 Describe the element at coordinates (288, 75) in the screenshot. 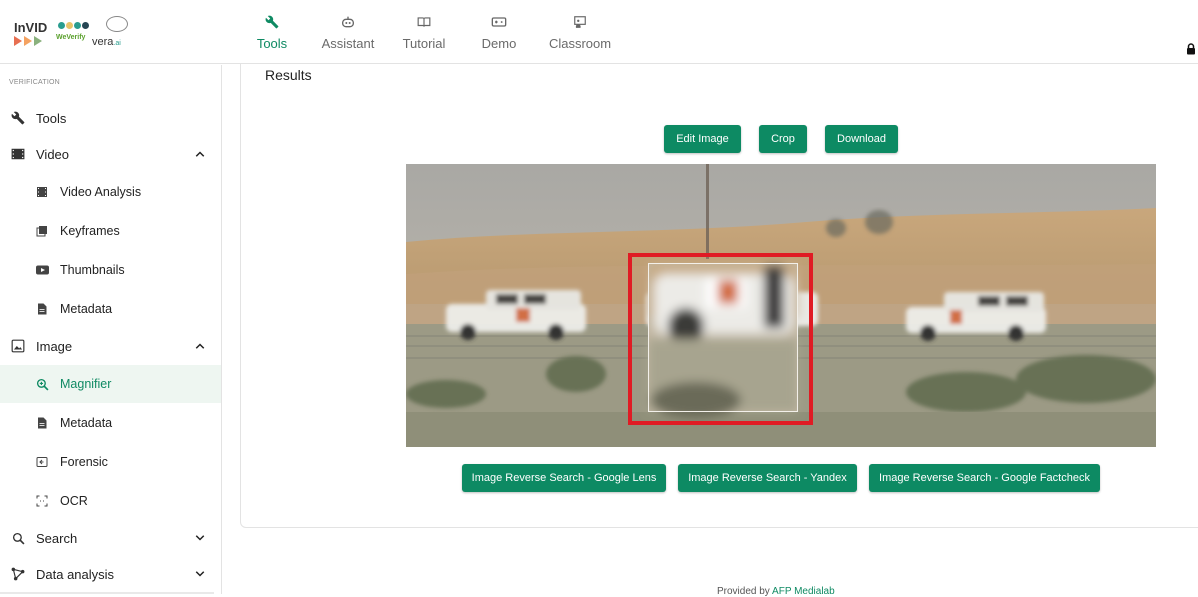

I see `results-title: Results` at that location.